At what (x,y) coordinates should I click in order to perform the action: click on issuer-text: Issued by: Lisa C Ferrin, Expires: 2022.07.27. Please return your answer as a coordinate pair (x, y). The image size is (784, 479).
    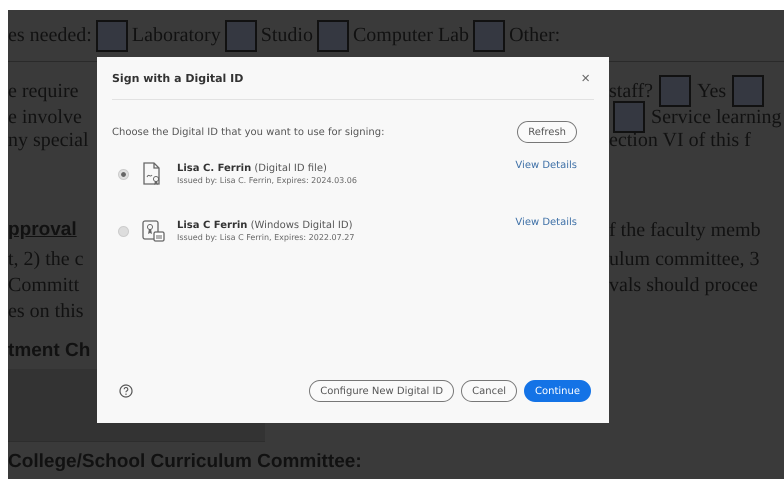
    Looking at the image, I should click on (266, 237).